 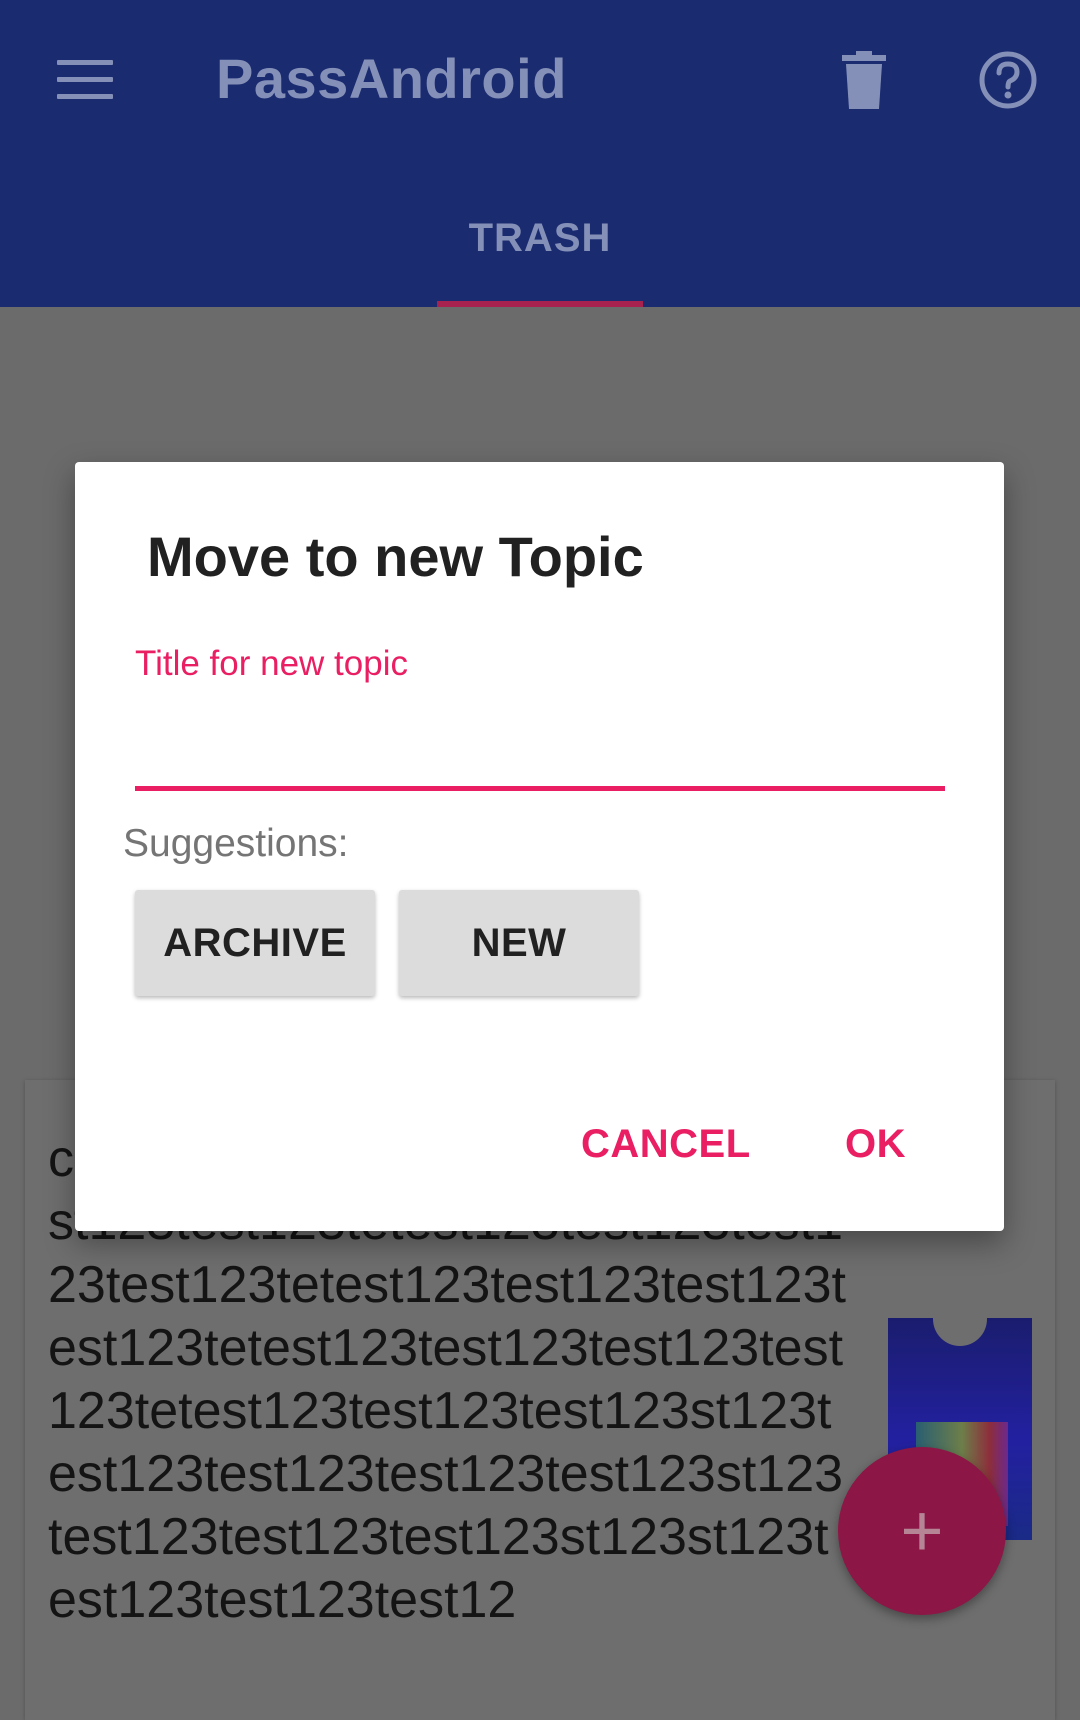 I want to click on trash-icon, so click(x=864, y=80).